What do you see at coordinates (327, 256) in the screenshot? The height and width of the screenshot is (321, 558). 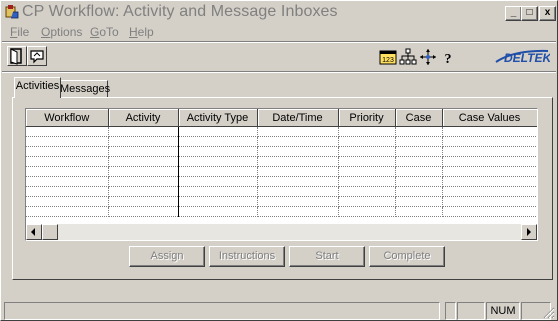 I see `start-button: Start` at bounding box center [327, 256].